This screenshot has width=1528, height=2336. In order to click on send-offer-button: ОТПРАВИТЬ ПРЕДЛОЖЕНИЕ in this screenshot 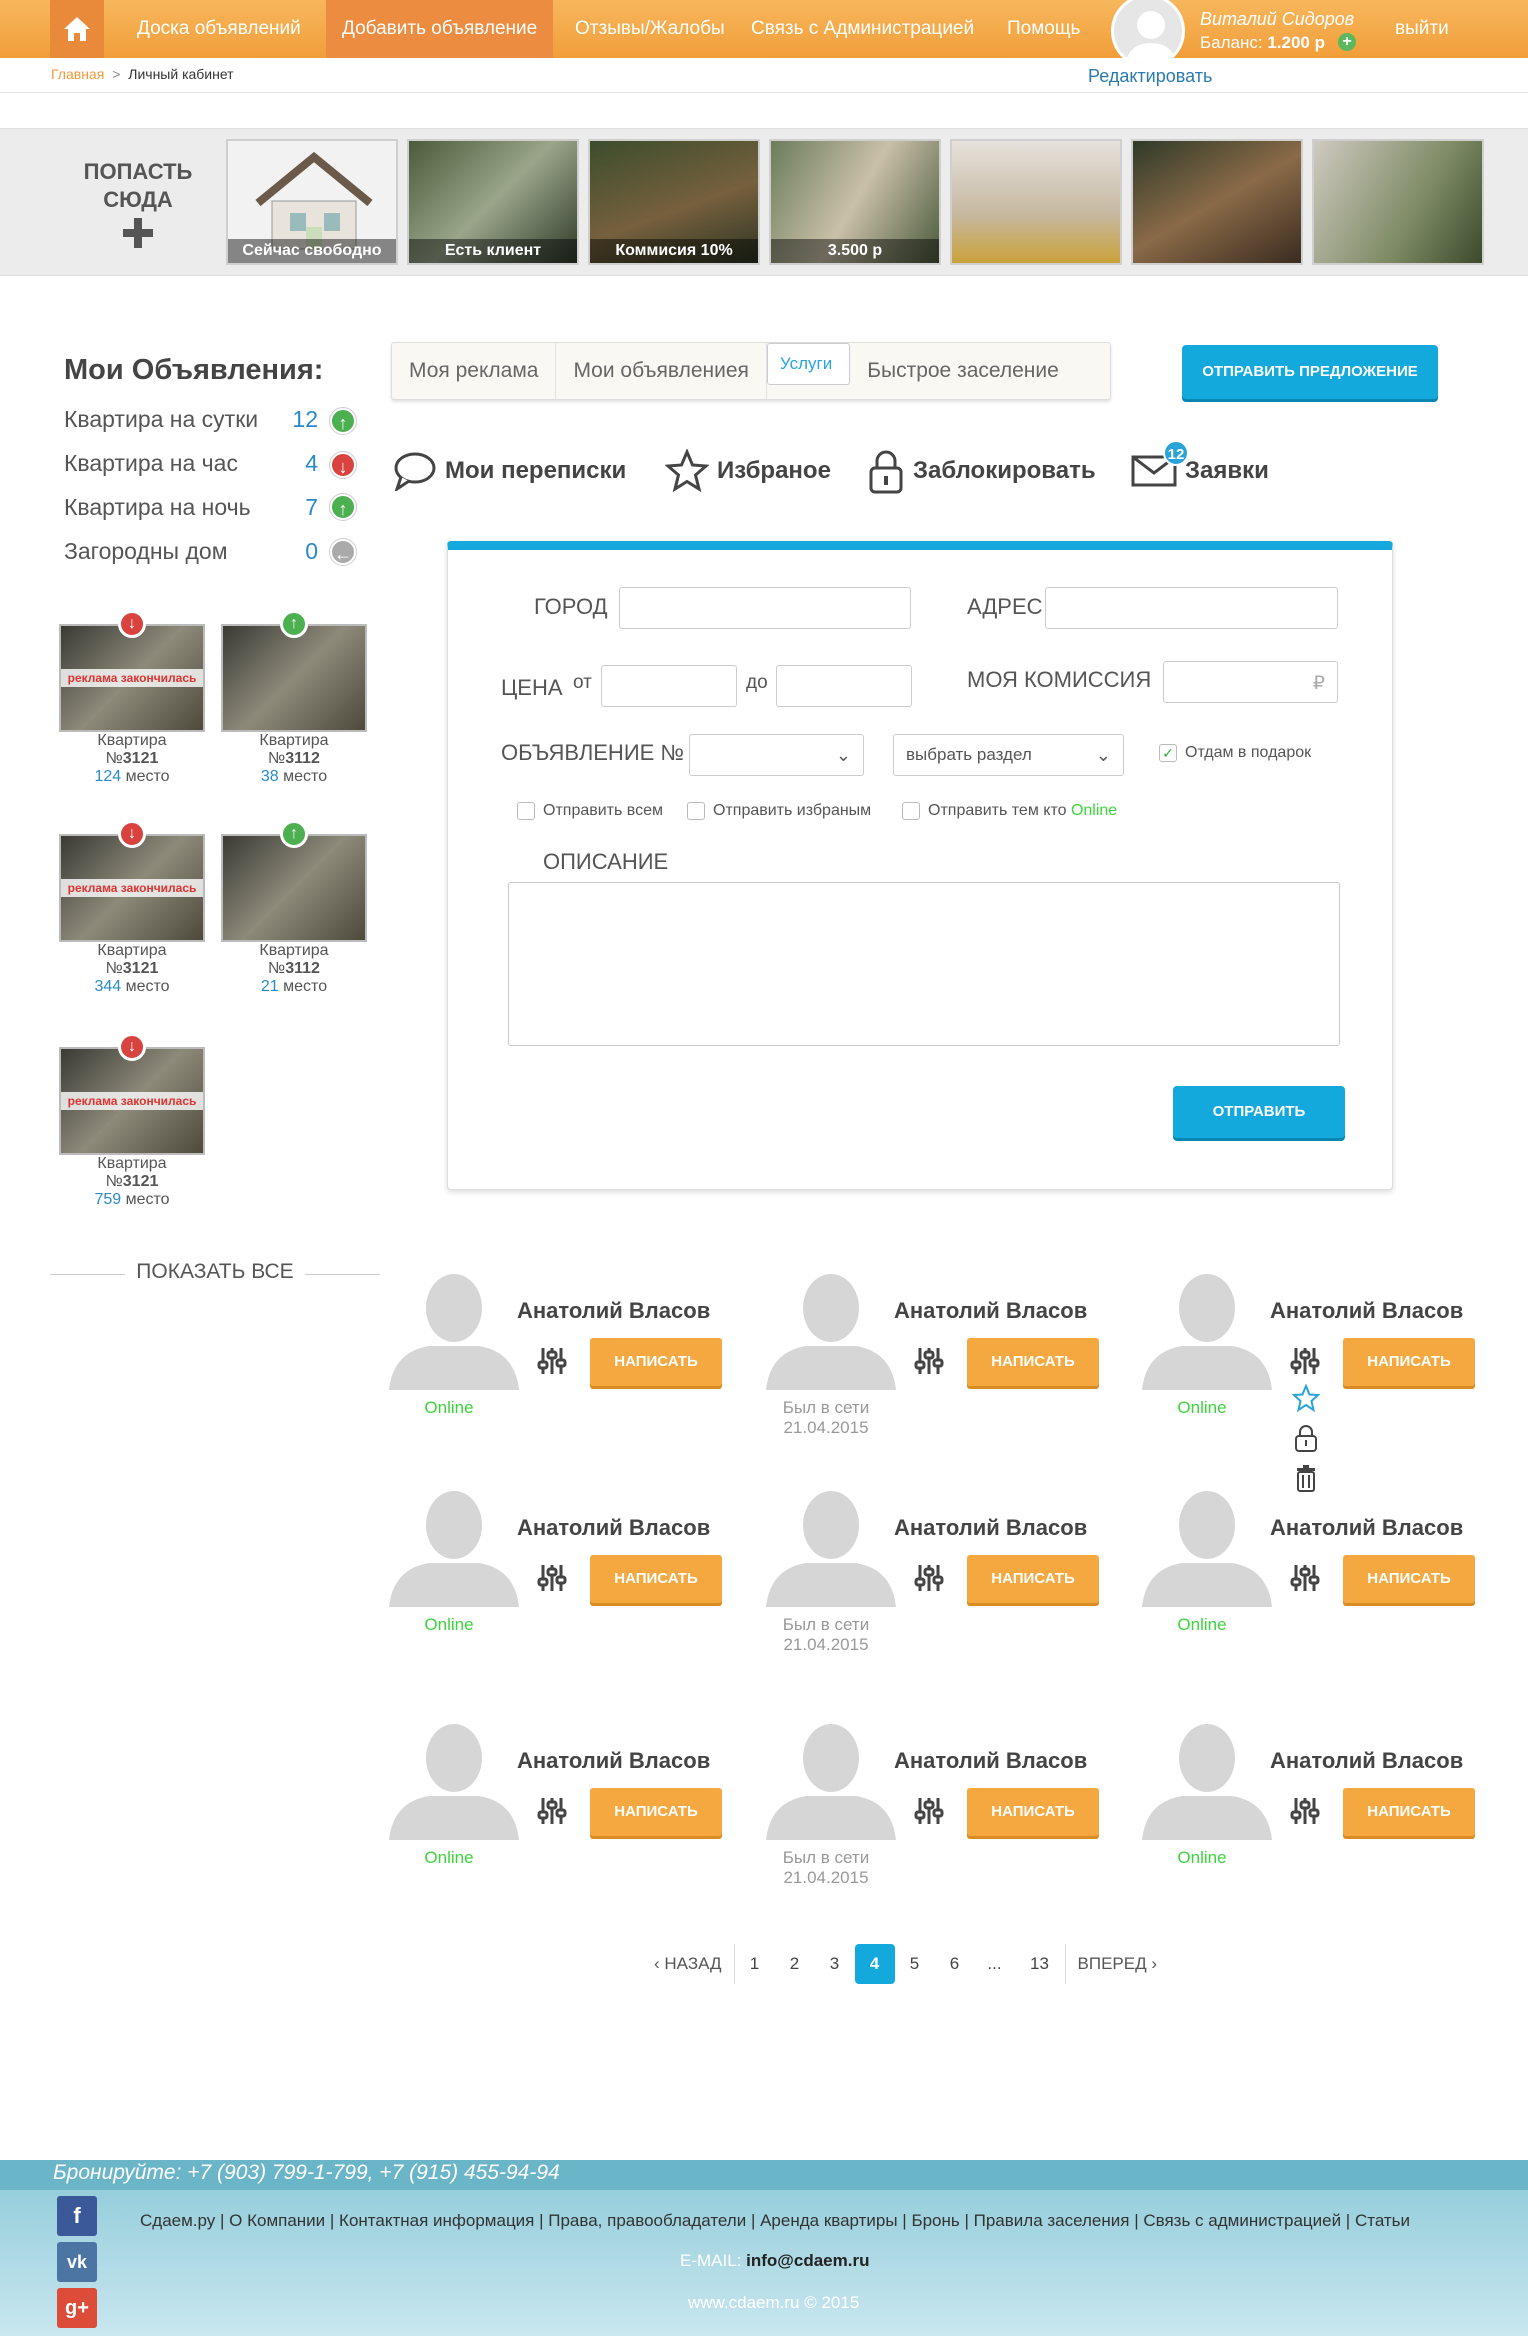, I will do `click(1310, 372)`.